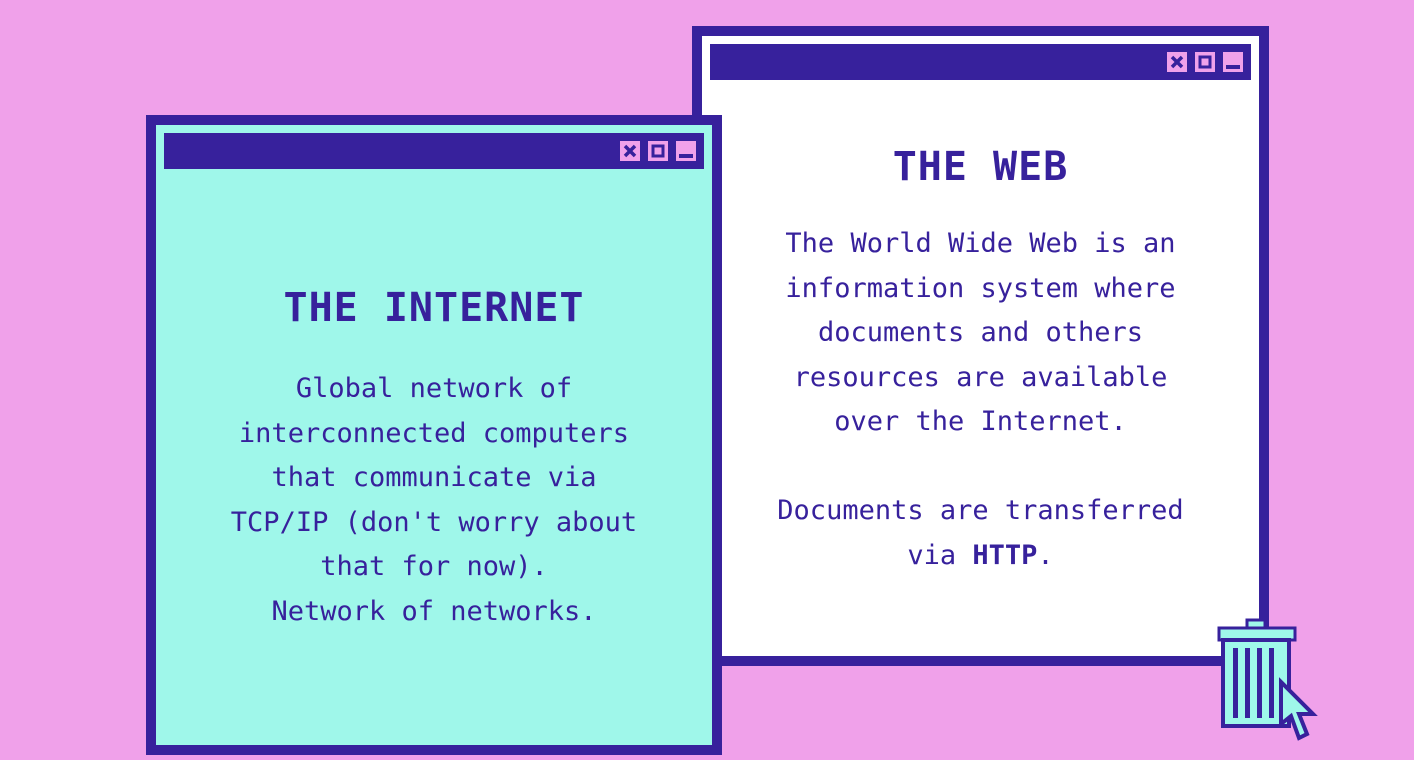 This screenshot has height=760, width=1414. Describe the element at coordinates (1267, 683) in the screenshot. I see `trash-can-icon` at that location.